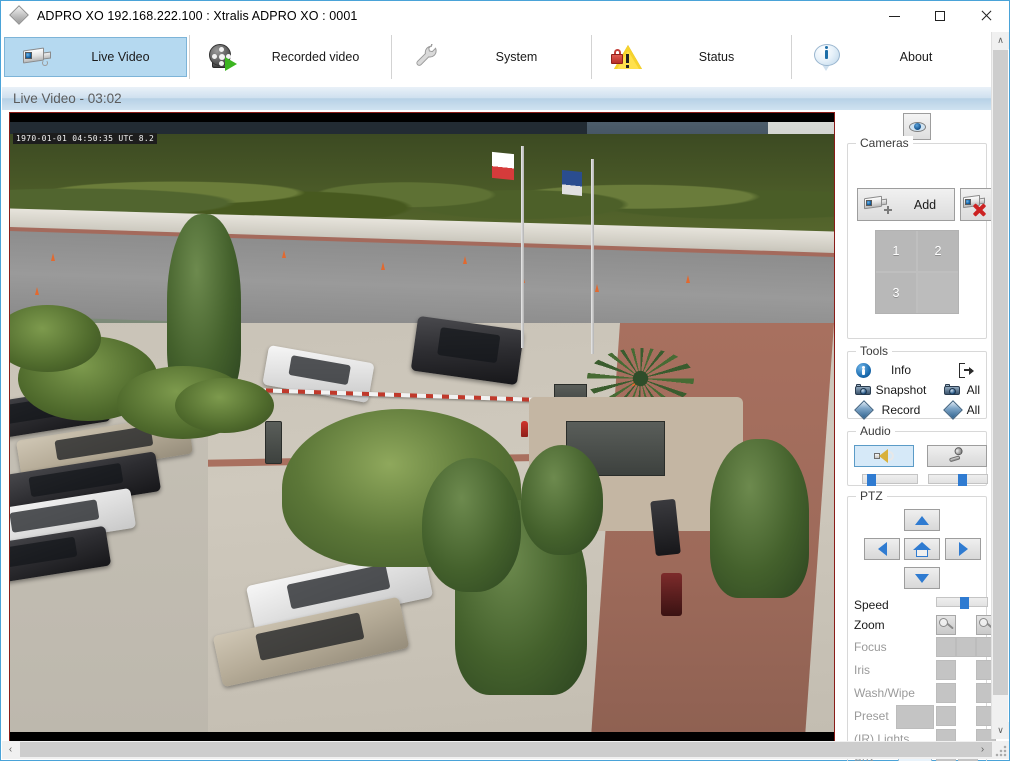 The height and width of the screenshot is (761, 1010). I want to click on tab-live-video: Live Video, so click(96, 57).